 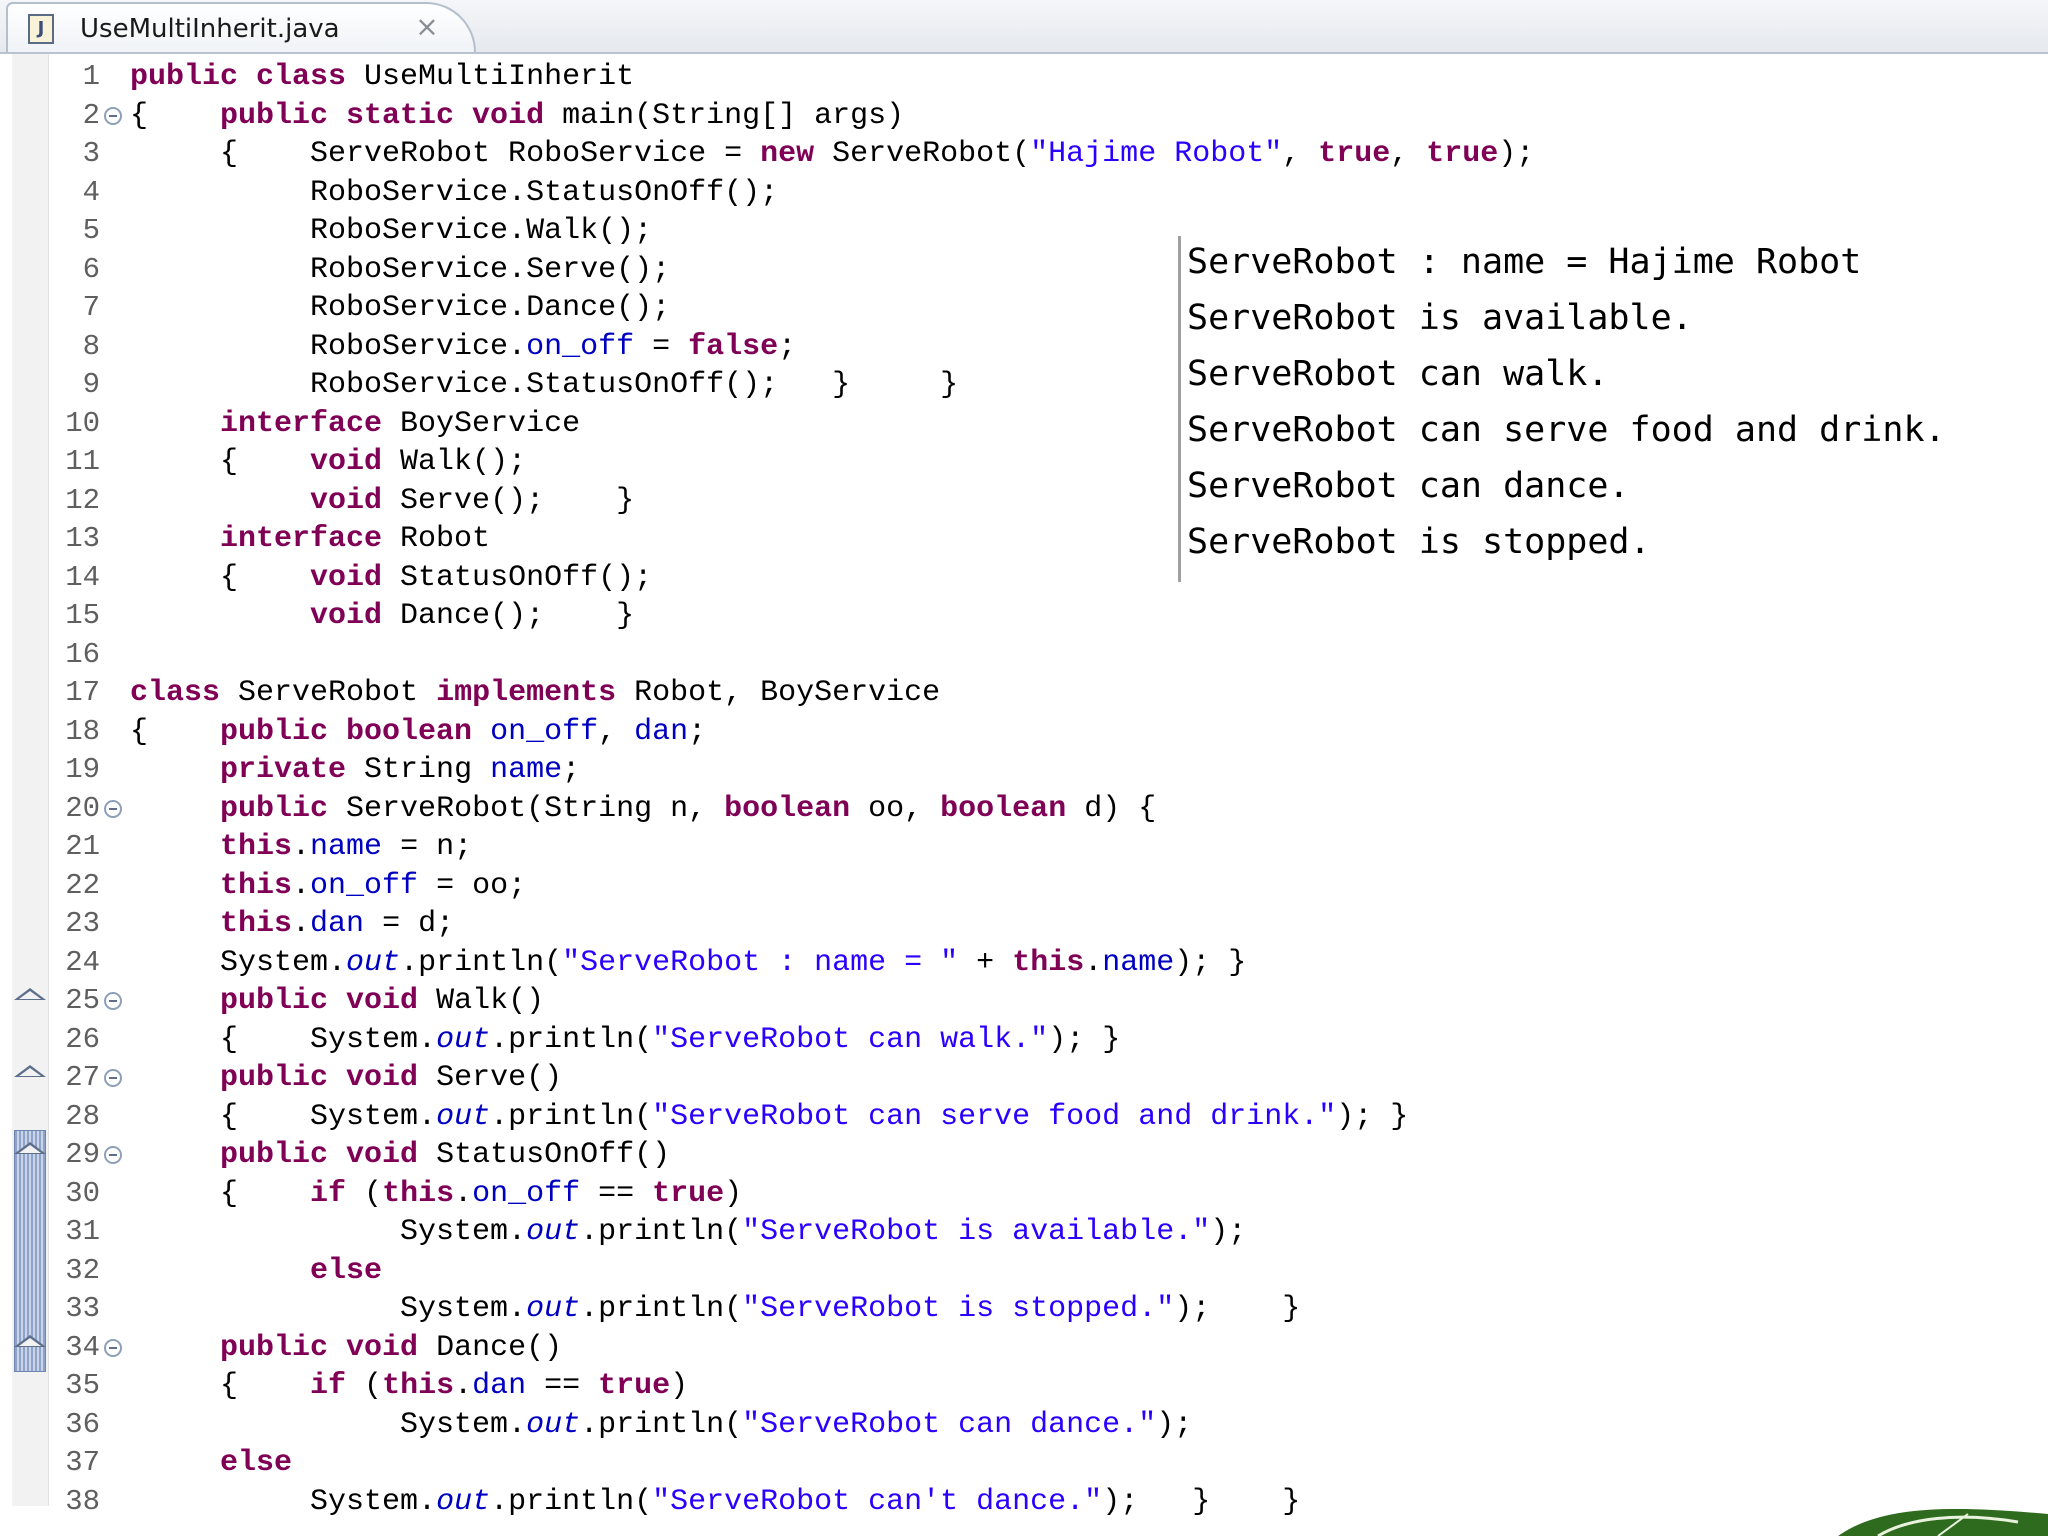 I want to click on code-text: public void StatusOnOff(), so click(x=445, y=1155).